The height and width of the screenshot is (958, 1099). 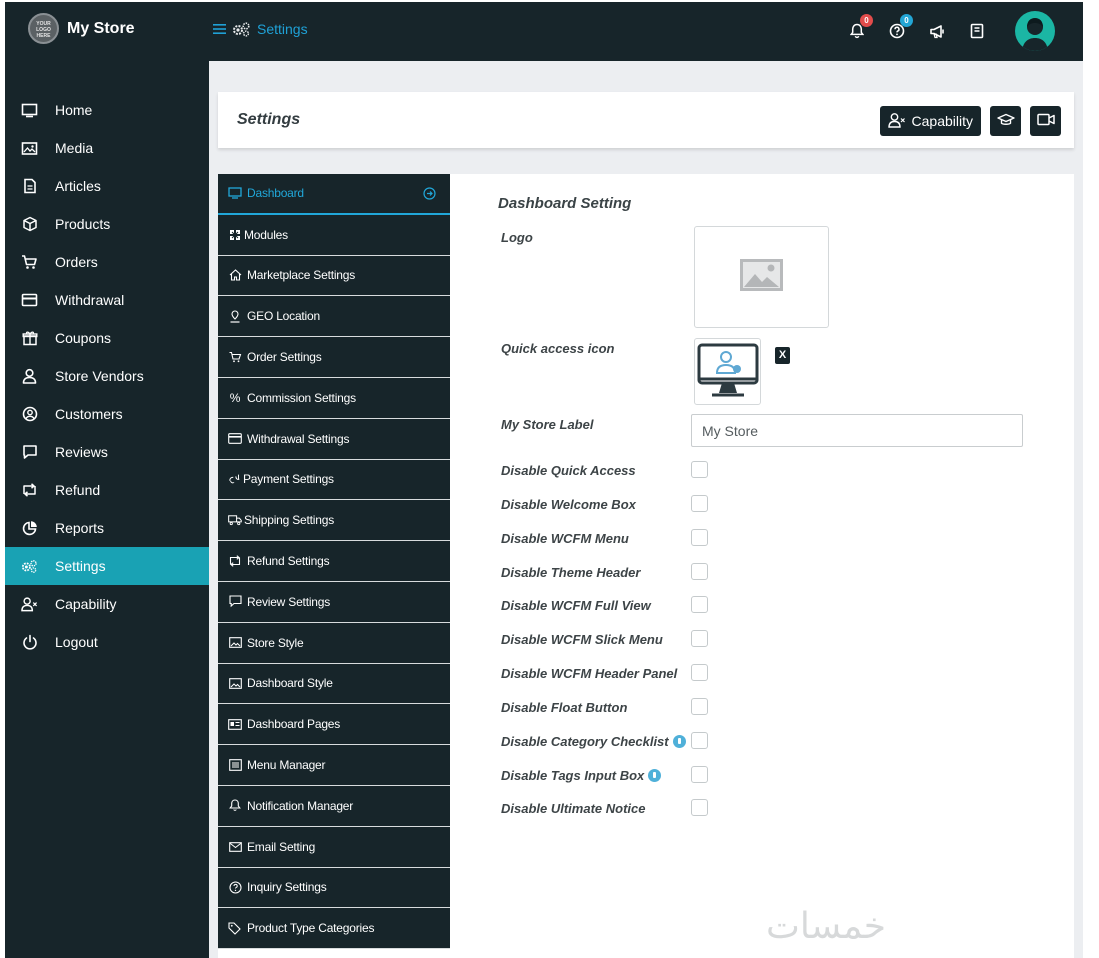 I want to click on graduation-cap-icon, so click(x=1005, y=121).